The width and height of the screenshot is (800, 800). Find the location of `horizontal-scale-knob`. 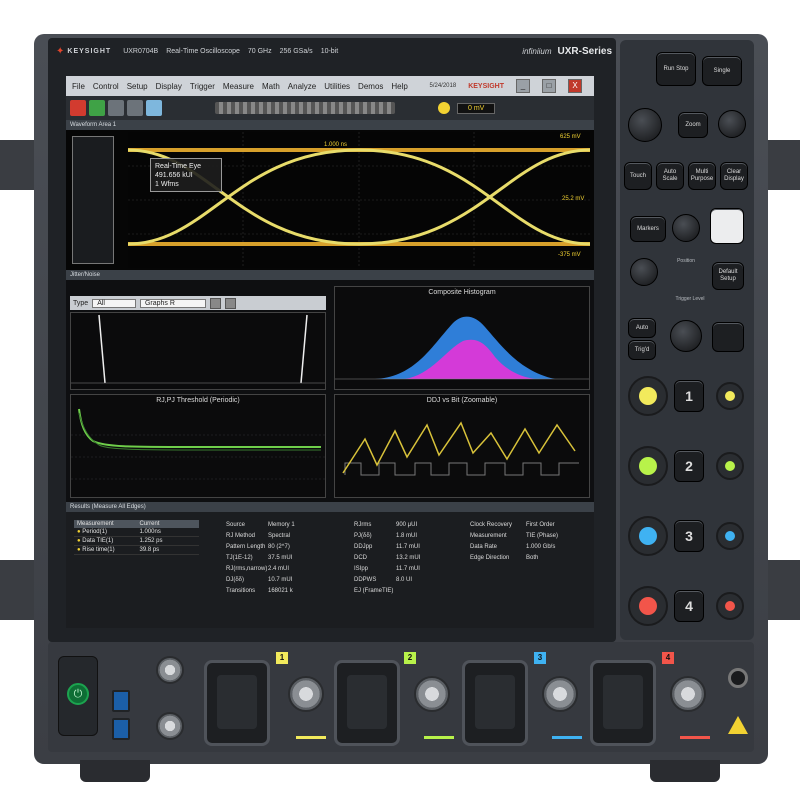

horizontal-scale-knob is located at coordinates (645, 125).